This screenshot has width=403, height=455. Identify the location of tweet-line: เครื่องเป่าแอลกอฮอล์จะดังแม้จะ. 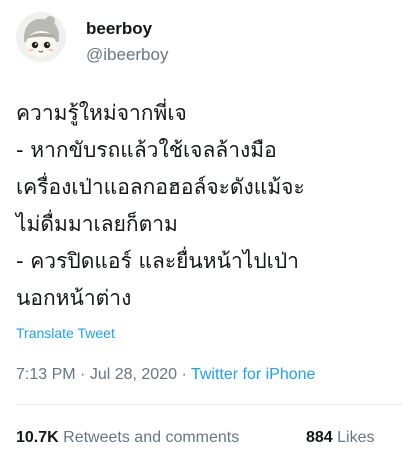
(160, 187).